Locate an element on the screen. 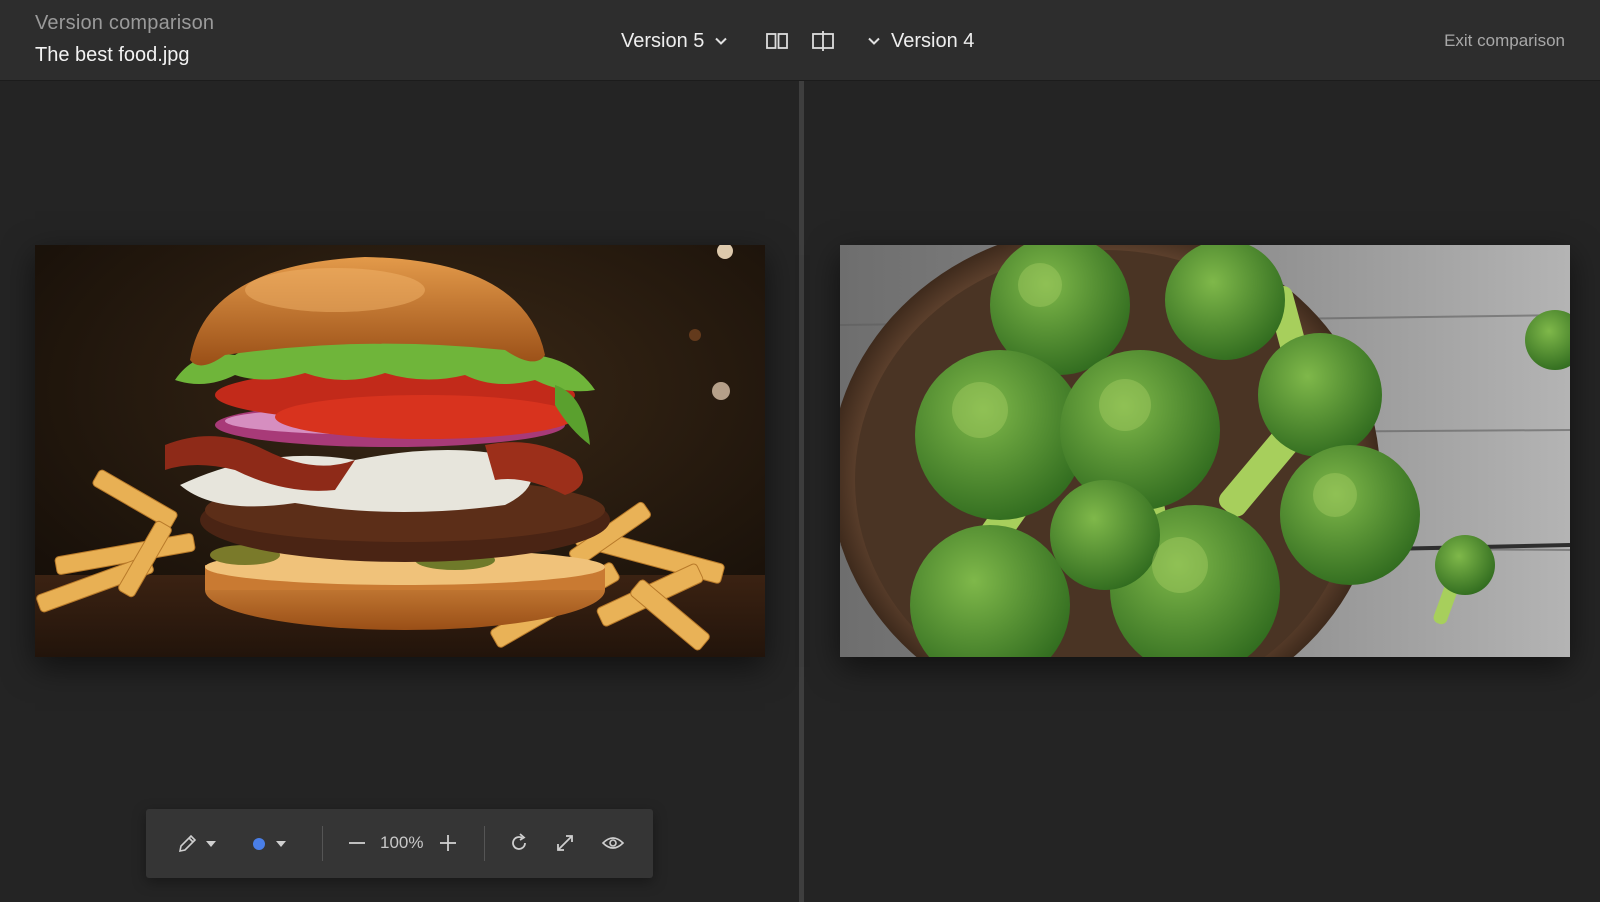  toggle-visibility-button is located at coordinates (613, 843).